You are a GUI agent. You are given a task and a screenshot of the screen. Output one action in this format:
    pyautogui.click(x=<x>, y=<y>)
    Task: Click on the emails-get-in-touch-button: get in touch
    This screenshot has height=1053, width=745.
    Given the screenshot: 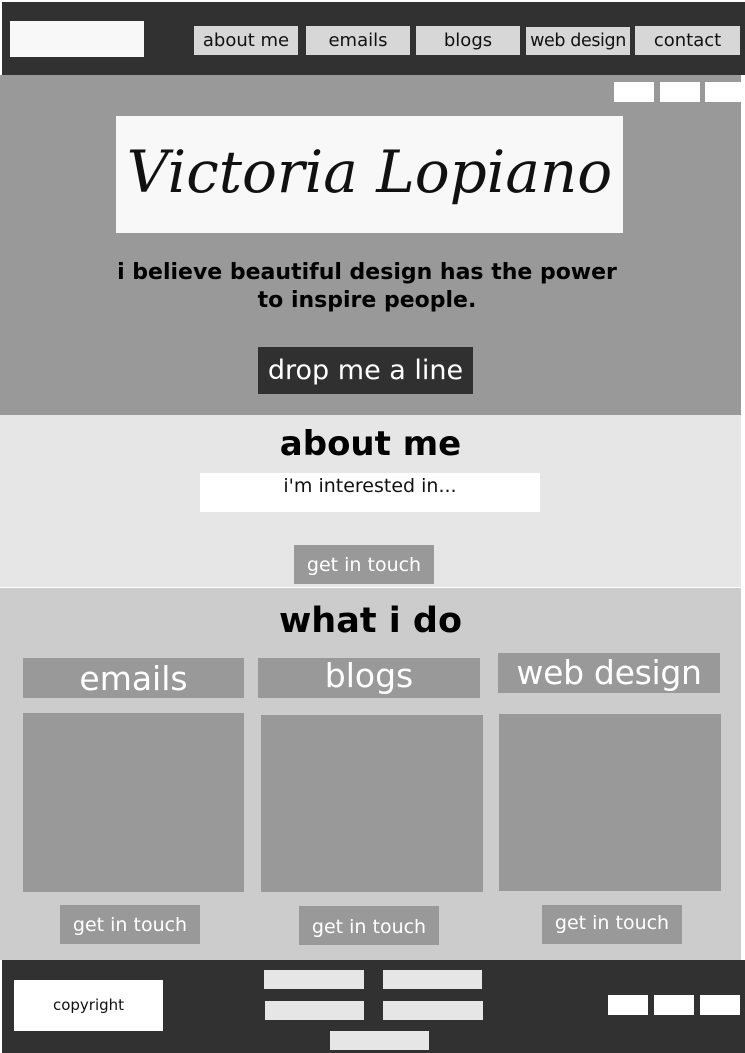 What is the action you would take?
    pyautogui.click(x=130, y=924)
    